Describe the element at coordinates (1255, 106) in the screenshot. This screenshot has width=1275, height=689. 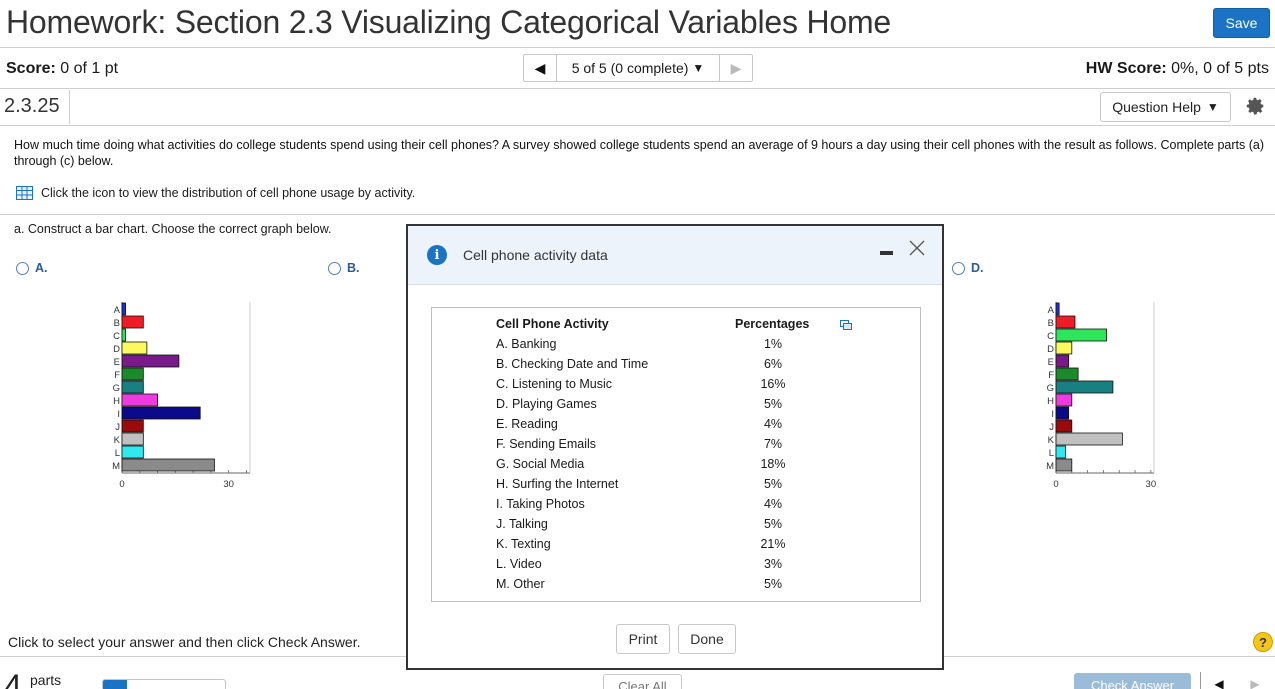
I see `gear-icon` at that location.